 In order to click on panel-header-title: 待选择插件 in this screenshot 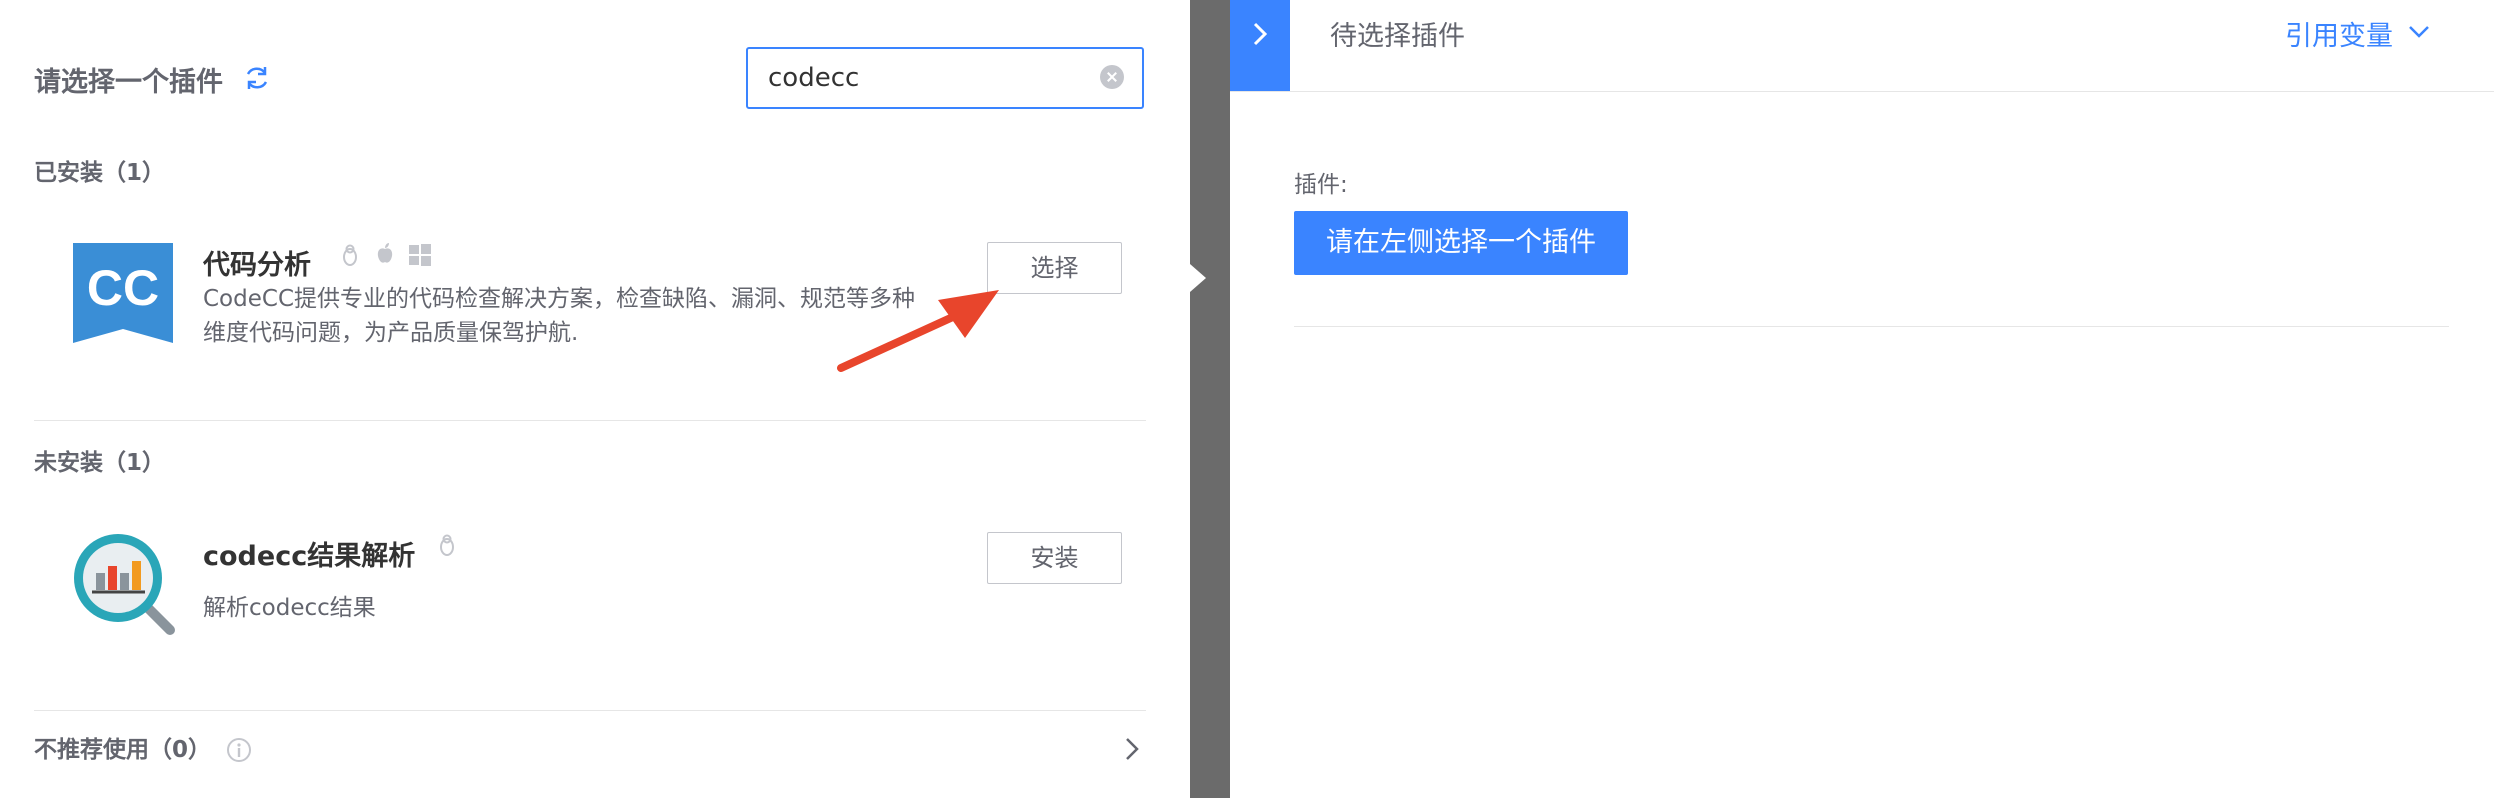, I will do `click(1397, 36)`.